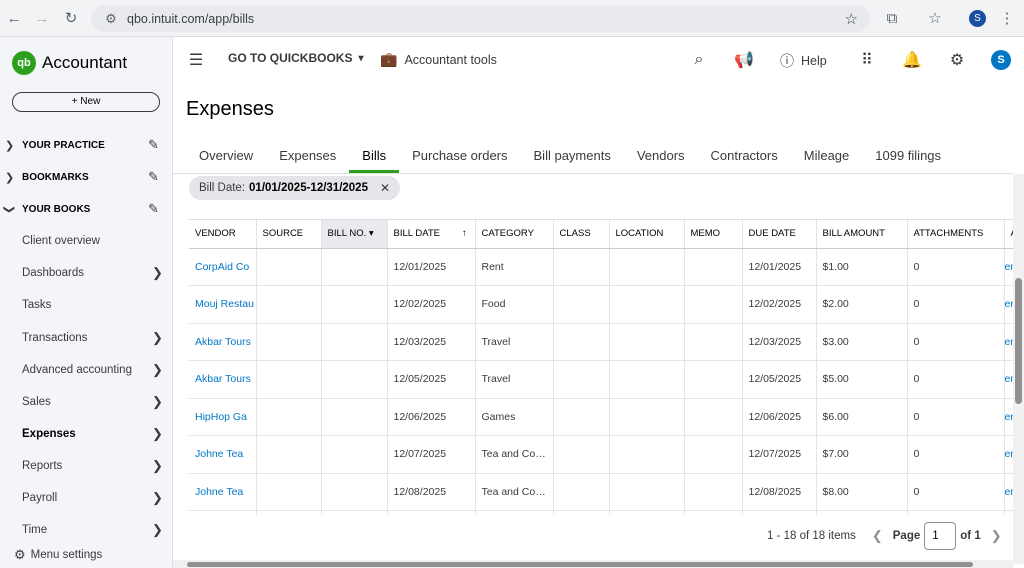  I want to click on column-header-location: LOCATION, so click(647, 234).